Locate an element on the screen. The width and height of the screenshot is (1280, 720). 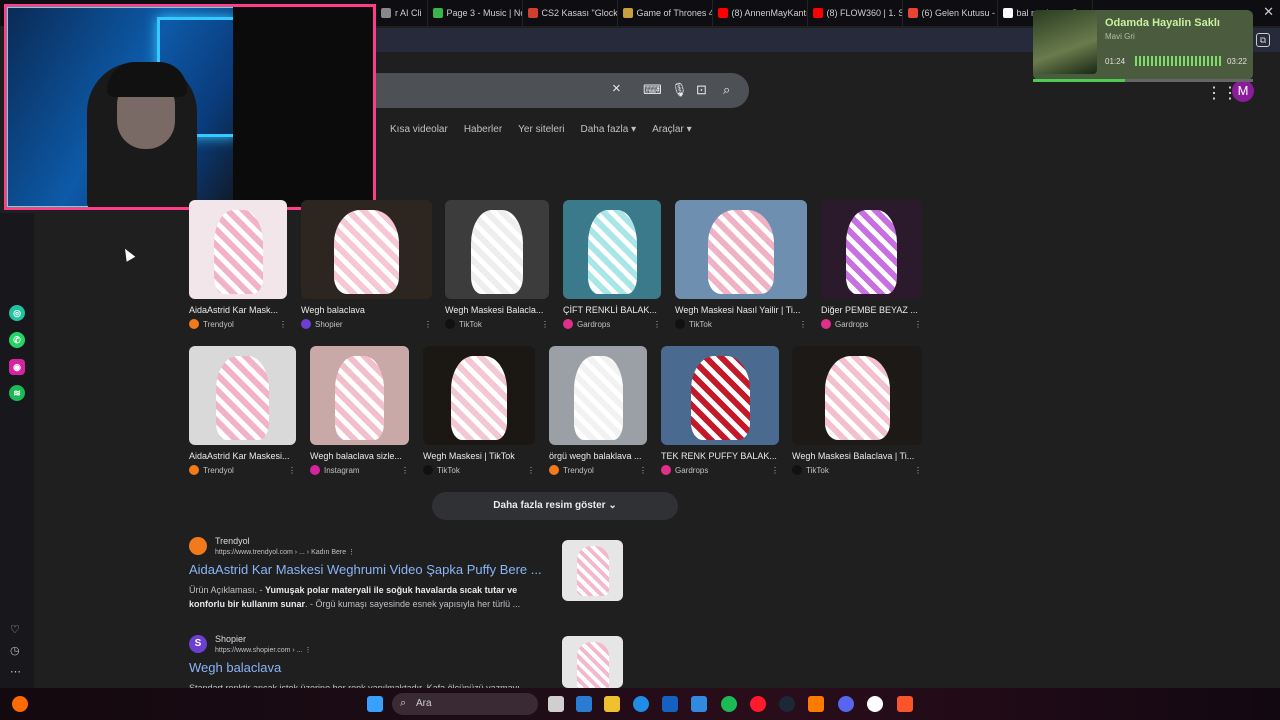
chatgpt-icon: ◎ is located at coordinates (17, 313).